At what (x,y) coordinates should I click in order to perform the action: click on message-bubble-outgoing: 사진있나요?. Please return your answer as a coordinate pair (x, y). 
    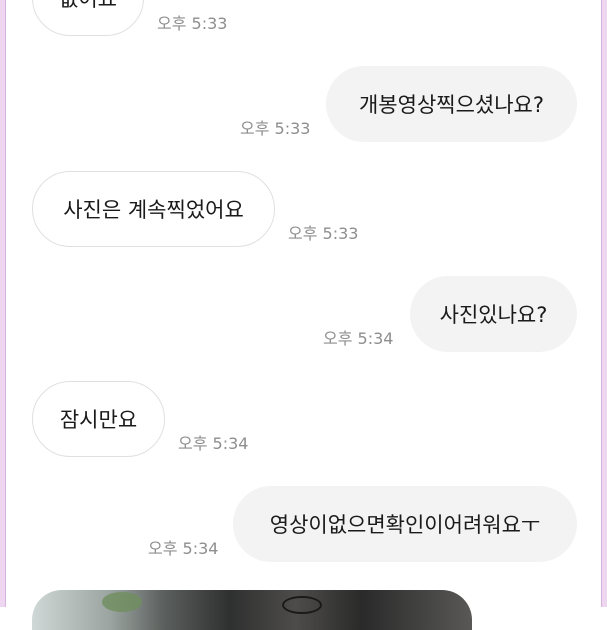
    Looking at the image, I should click on (493, 314).